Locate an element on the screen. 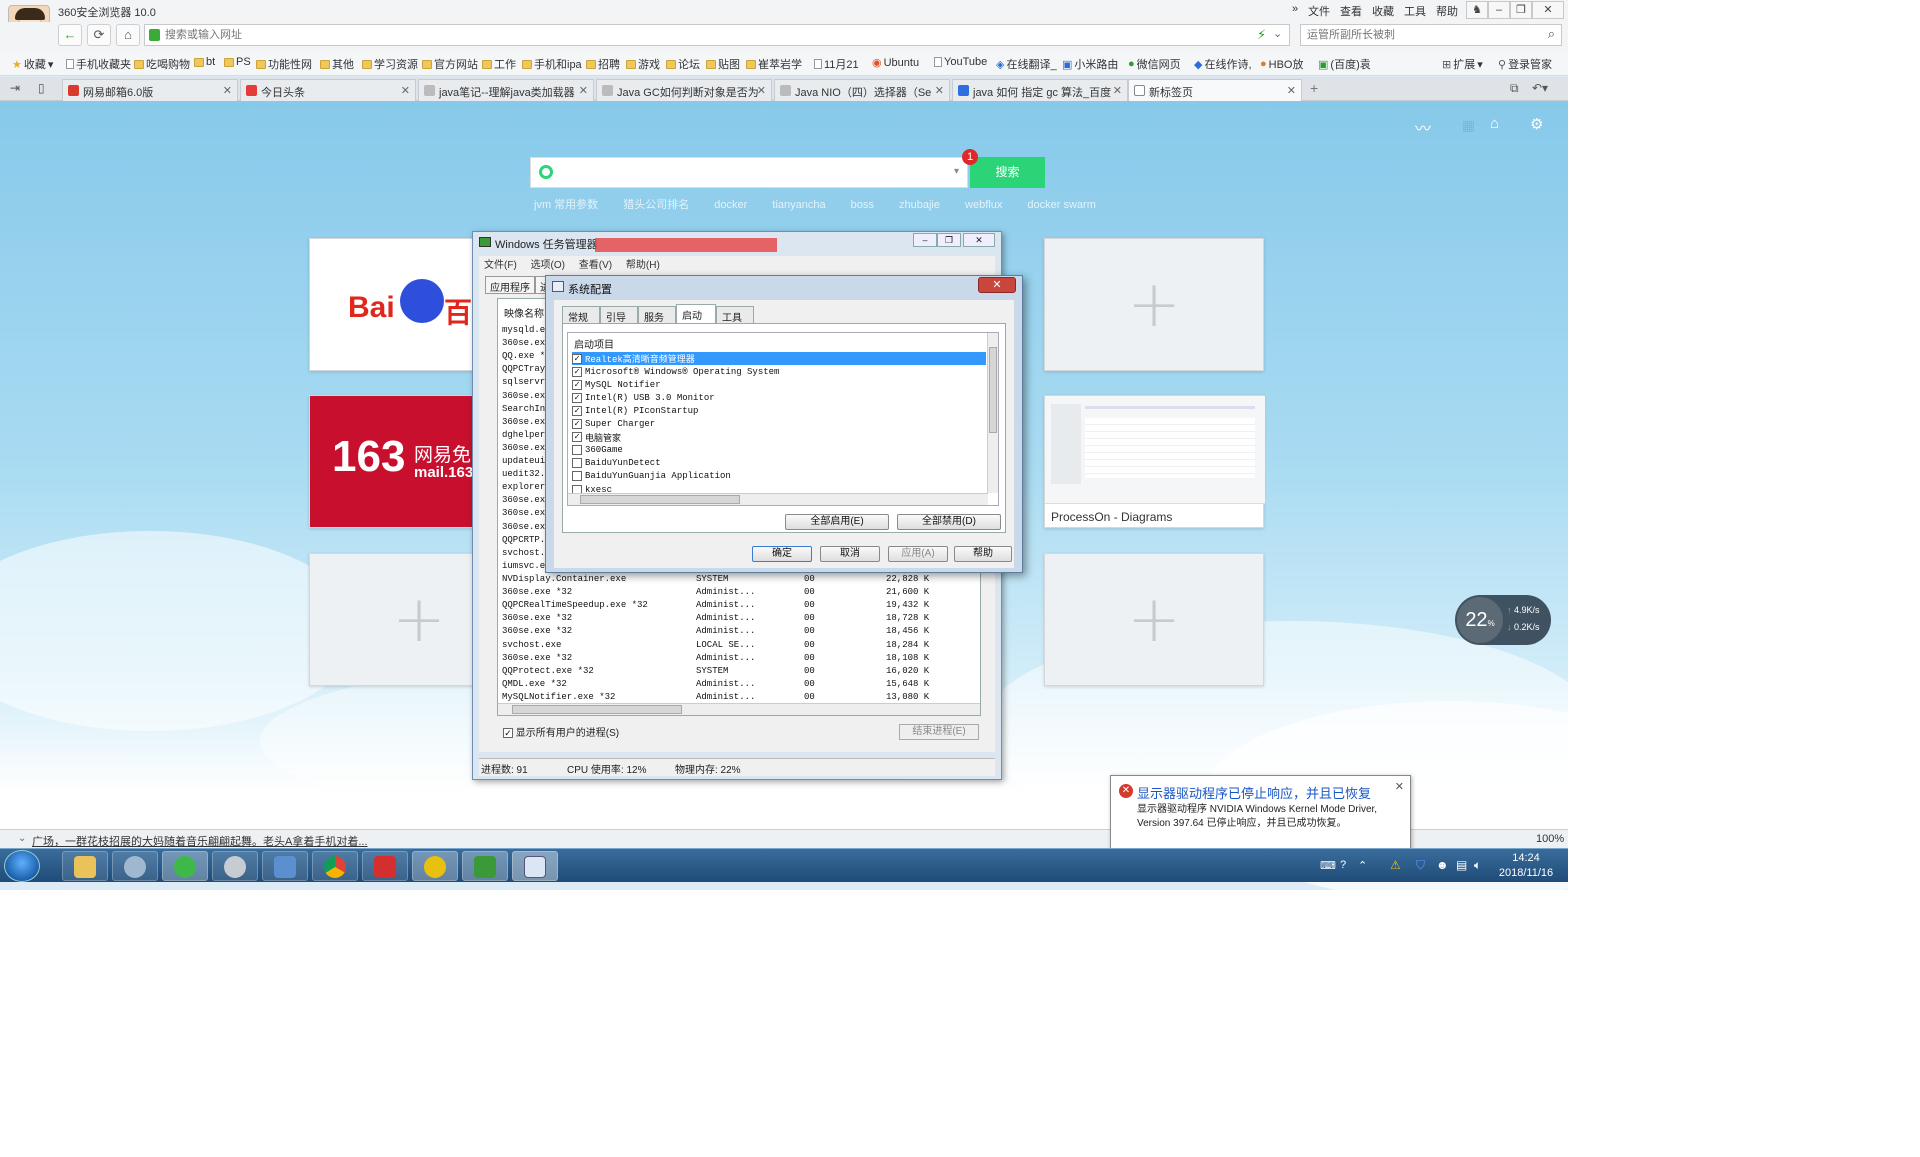 The width and height of the screenshot is (1920, 1157). zoom-level: 100% is located at coordinates (1550, 839).